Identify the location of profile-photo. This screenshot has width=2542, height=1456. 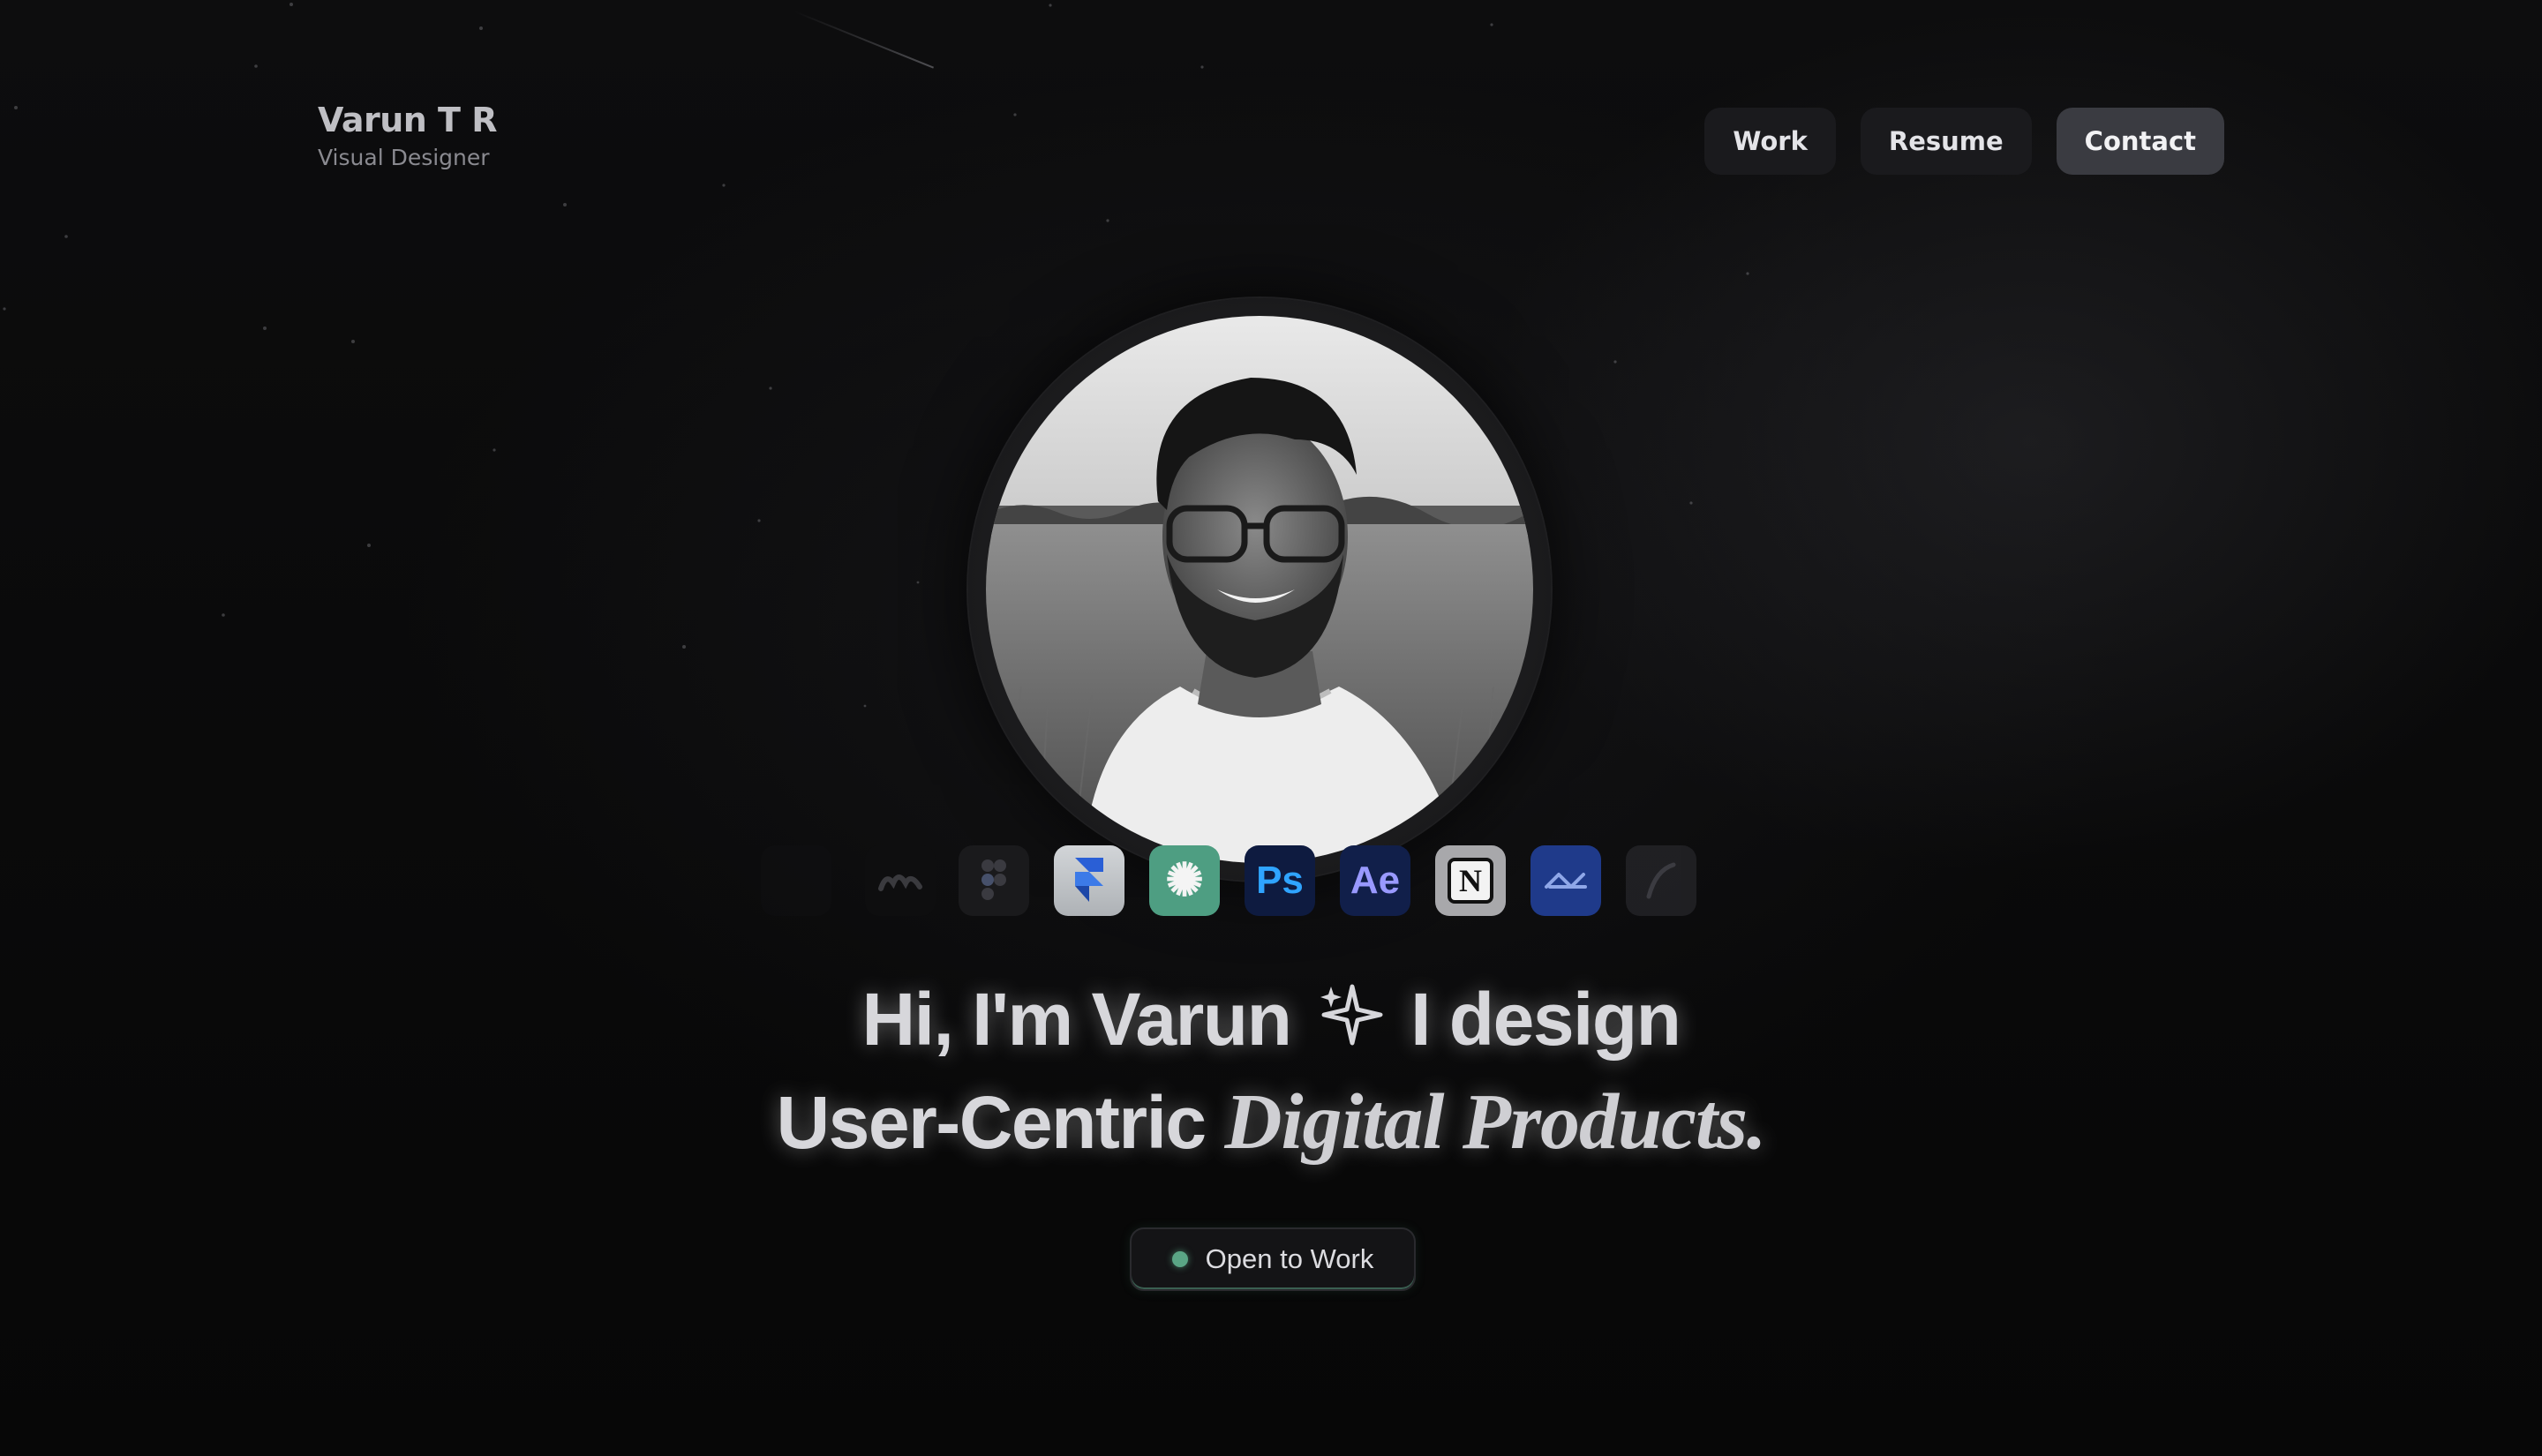
(1259, 589).